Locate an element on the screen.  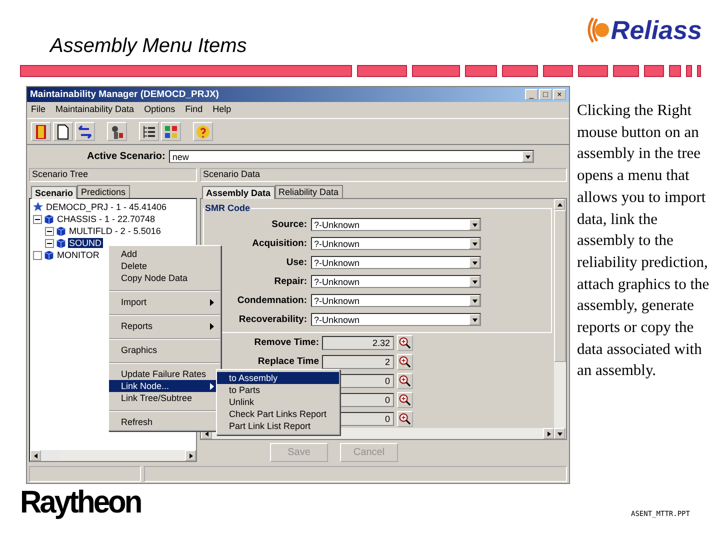
number-field: 2 is located at coordinates (358, 361).